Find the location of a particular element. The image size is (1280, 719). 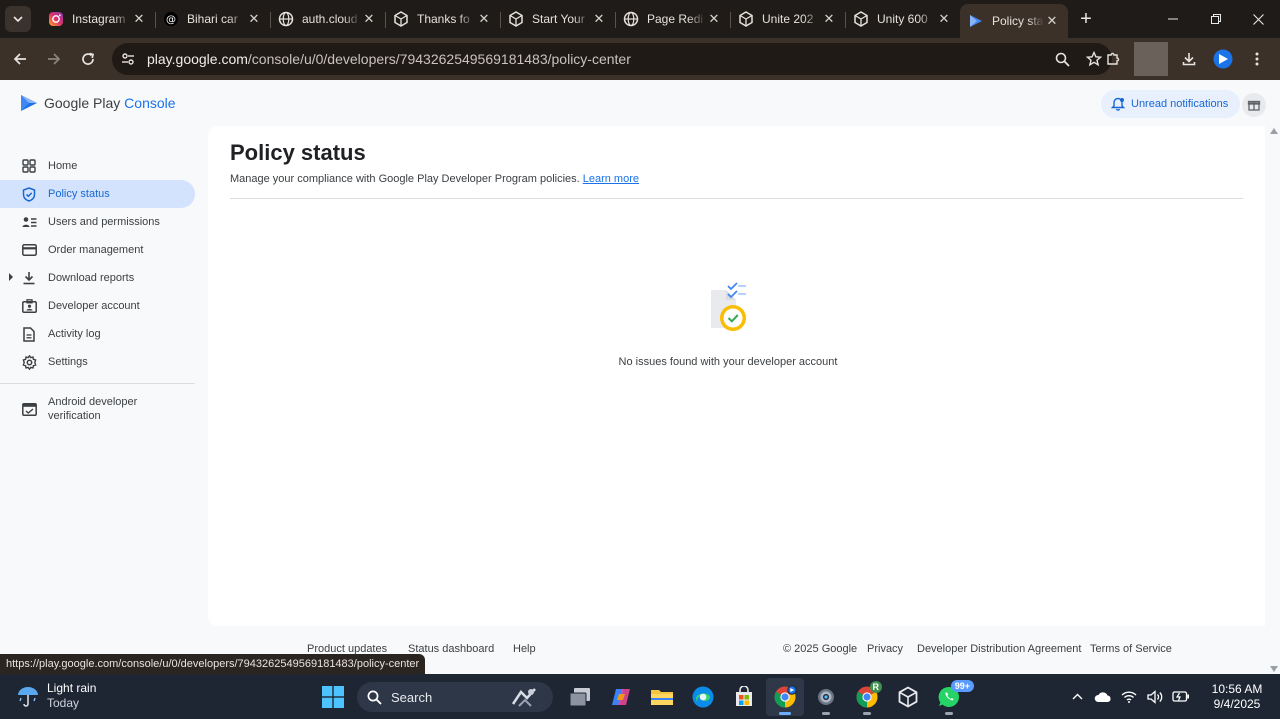

play-console-icon is located at coordinates (976, 21).